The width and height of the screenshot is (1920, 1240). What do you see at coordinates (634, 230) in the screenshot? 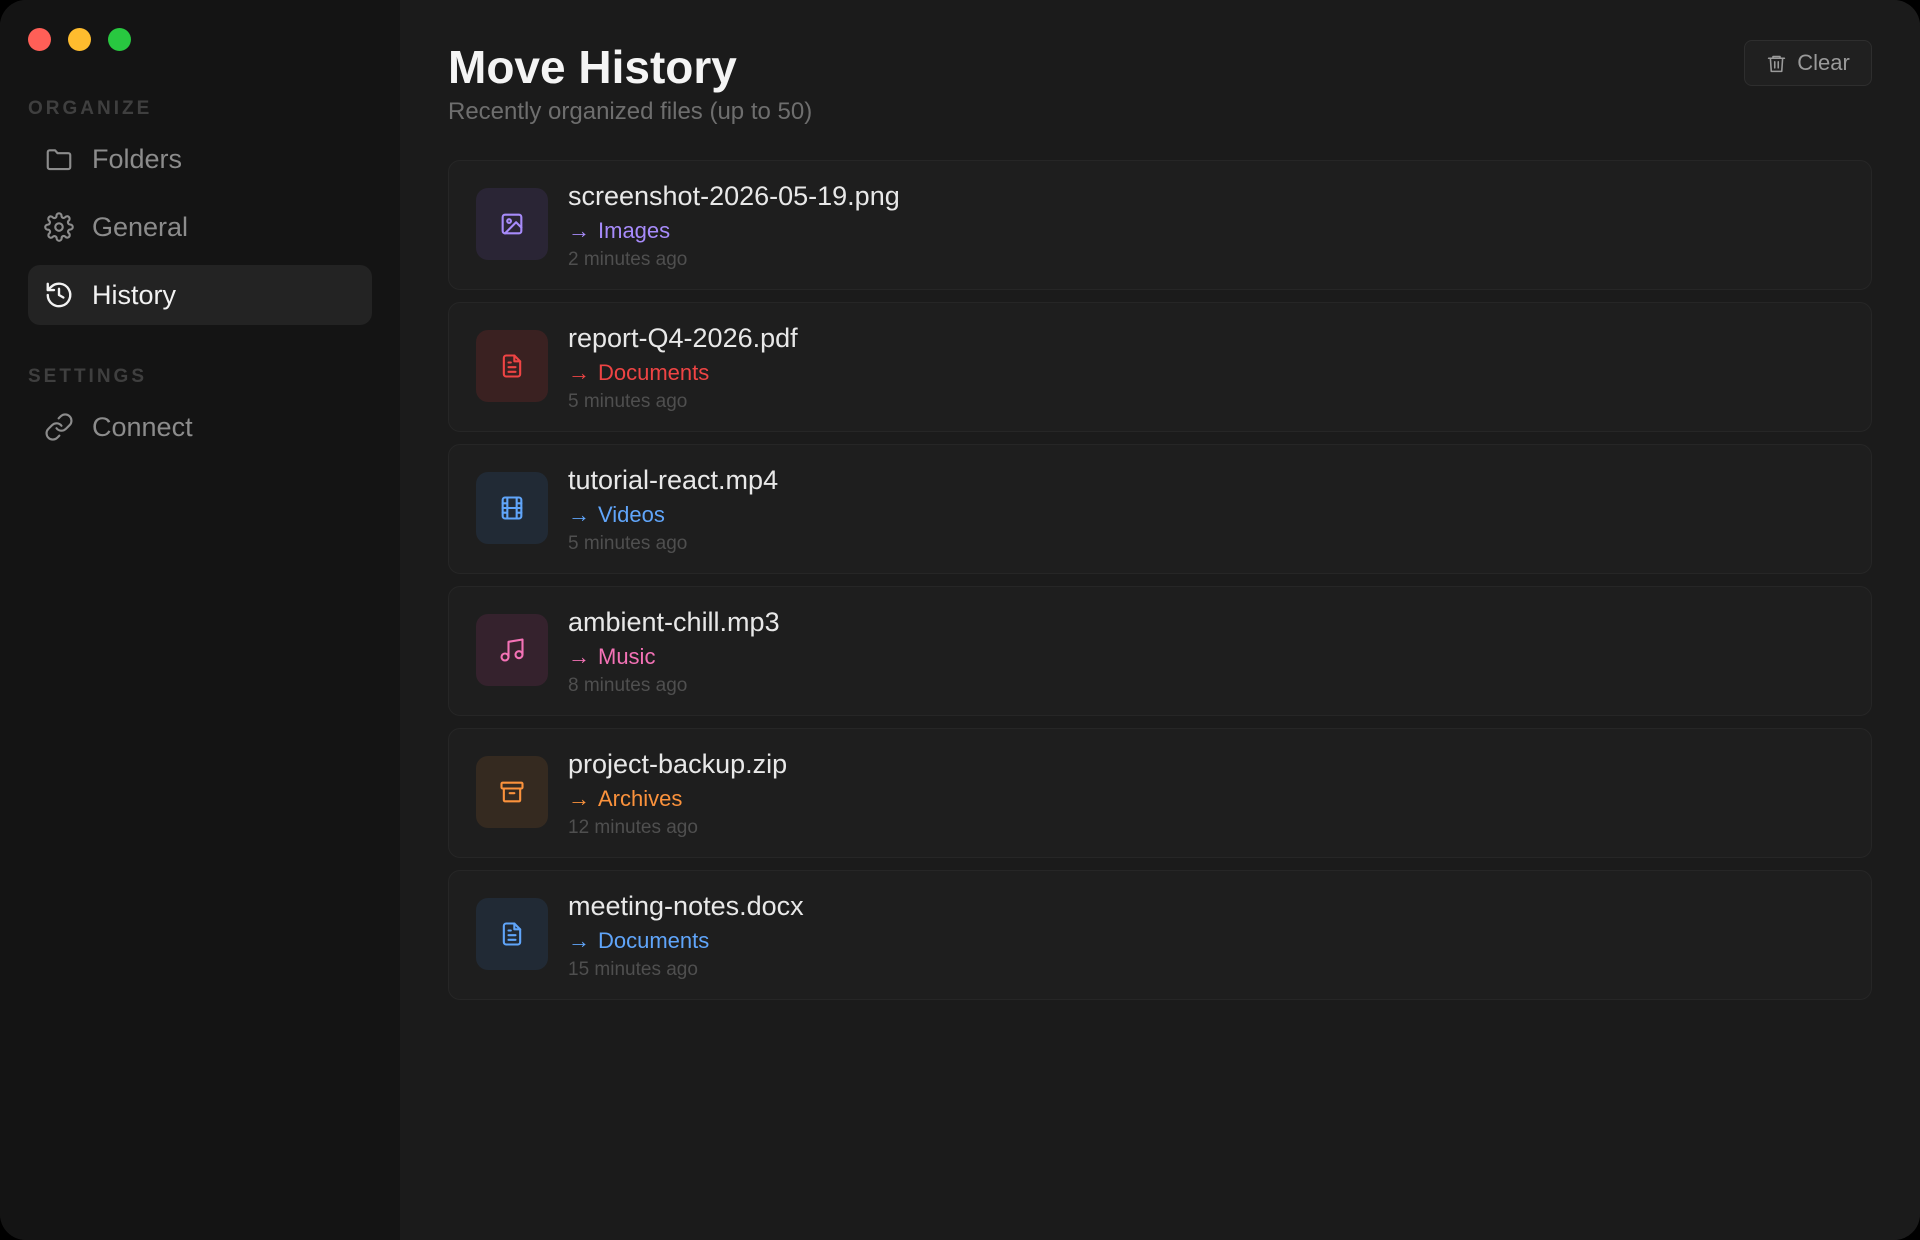
I see `destination-label: Images` at bounding box center [634, 230].